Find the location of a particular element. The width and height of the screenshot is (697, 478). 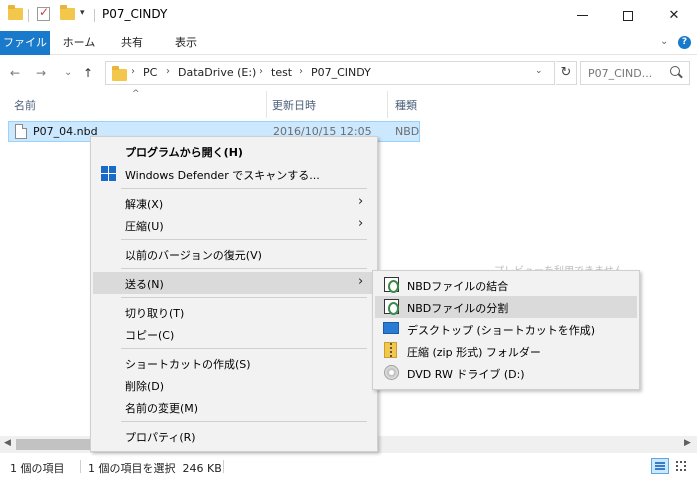

menu-item-restore-previous-versions: 以前のバージョンの復元(V) is located at coordinates (234, 254).